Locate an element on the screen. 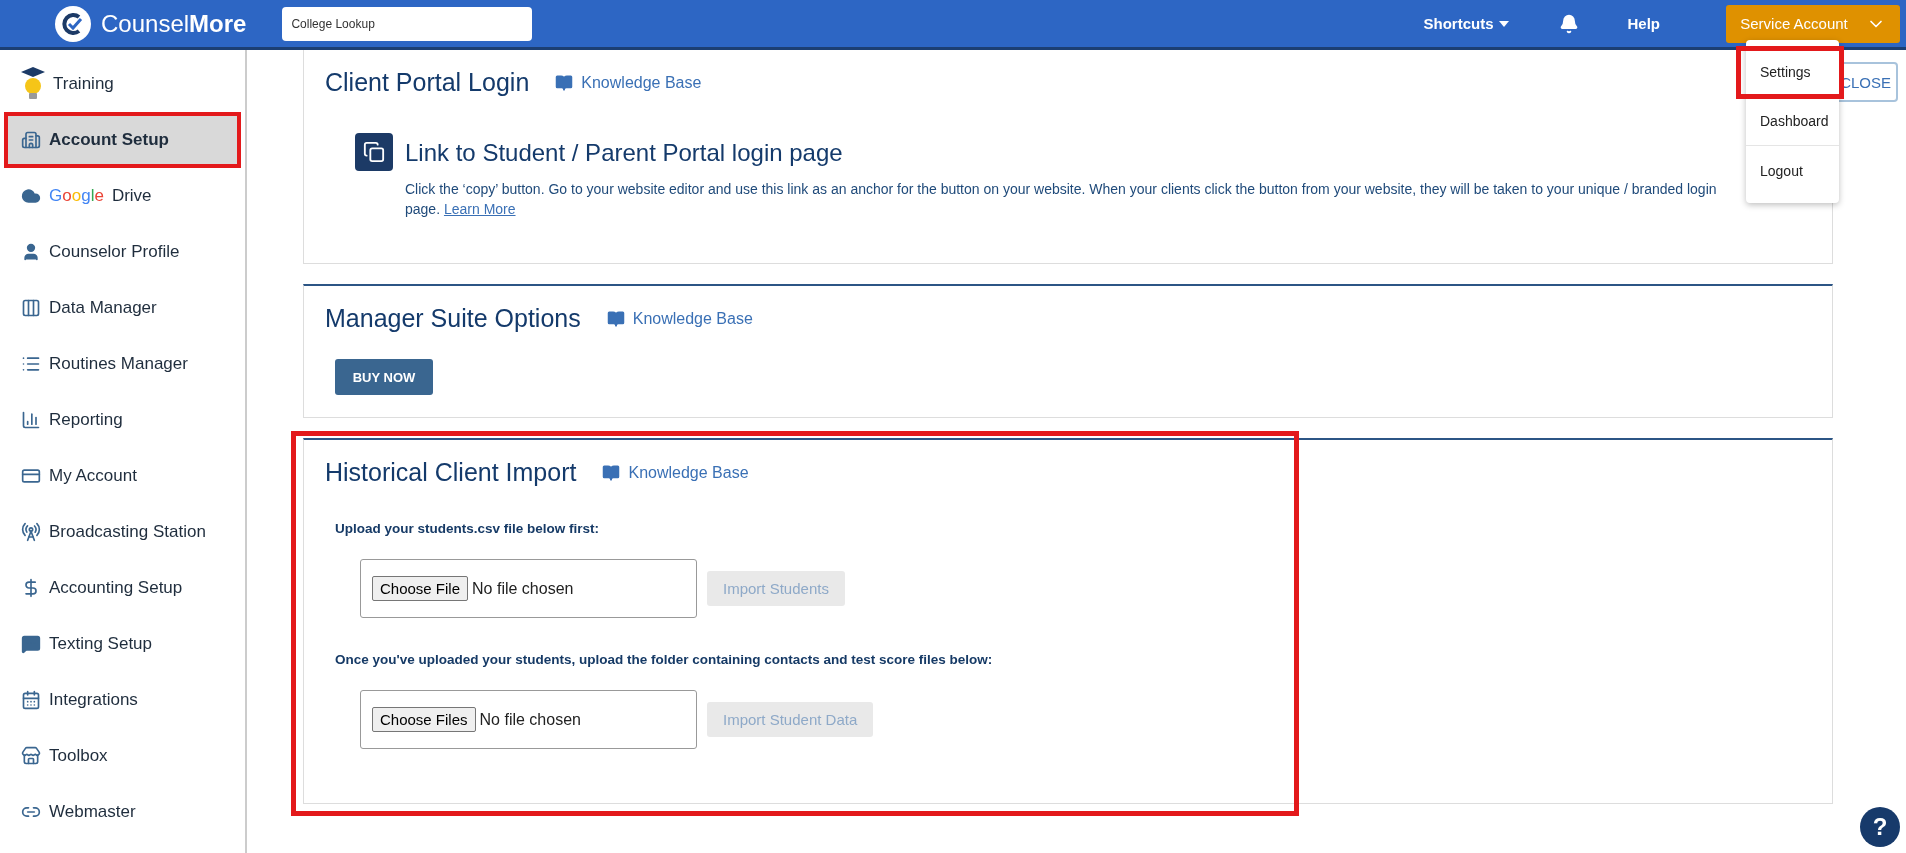  sidebar-item: Routines Manager is located at coordinates (122, 364).